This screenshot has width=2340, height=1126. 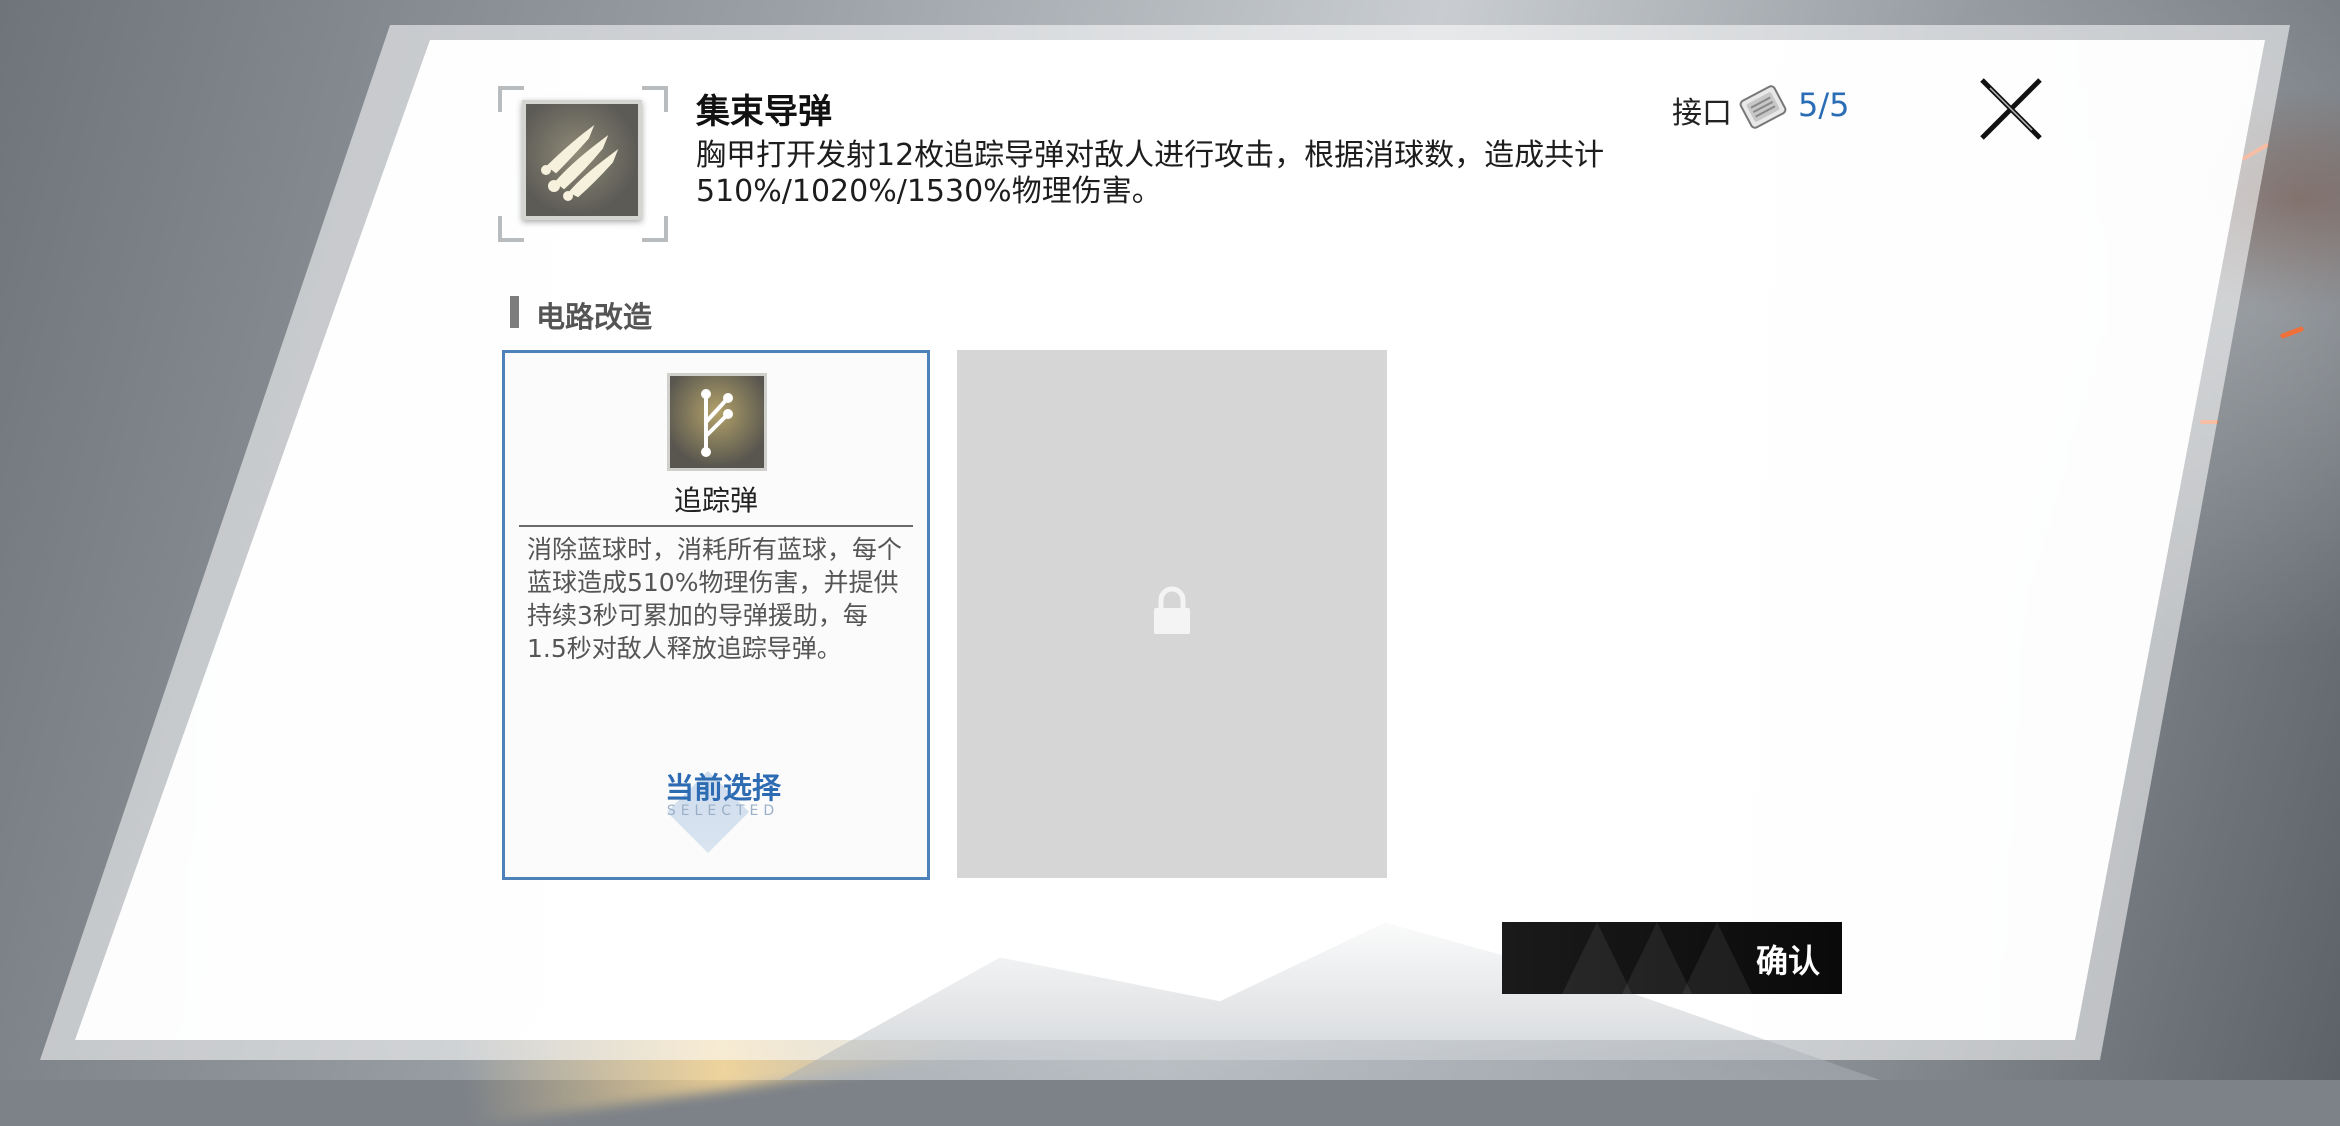 What do you see at coordinates (594, 317) in the screenshot?
I see `section-title: 电路改造` at bounding box center [594, 317].